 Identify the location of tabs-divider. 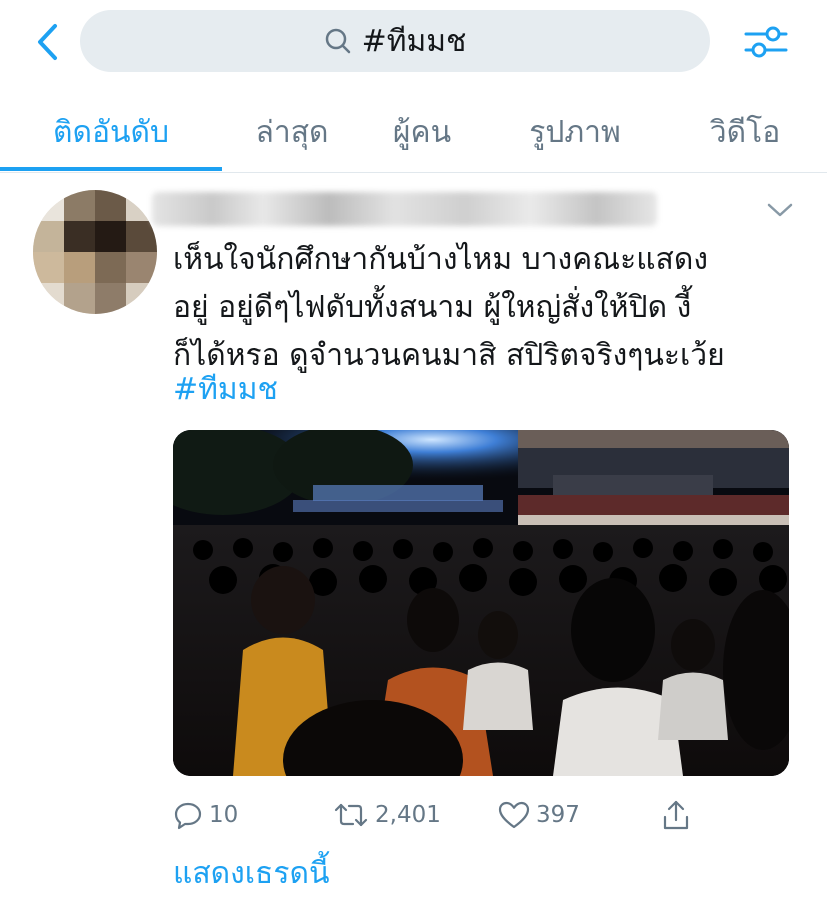
(413, 172).